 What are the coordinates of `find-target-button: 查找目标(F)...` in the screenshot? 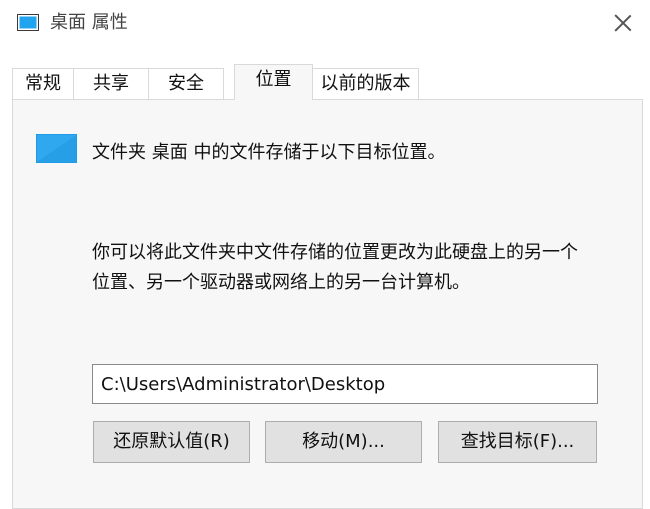 It's located at (517, 442).